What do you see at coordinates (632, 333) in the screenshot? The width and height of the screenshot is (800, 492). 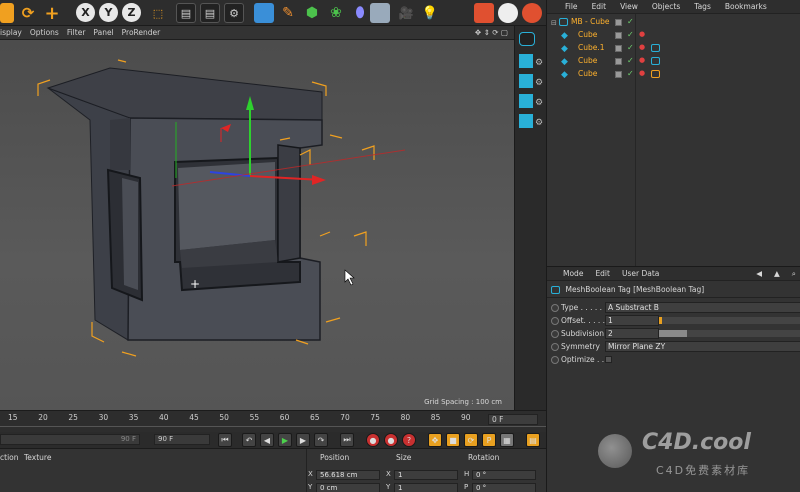 I see `subdivision-input: 2` at bounding box center [632, 333].